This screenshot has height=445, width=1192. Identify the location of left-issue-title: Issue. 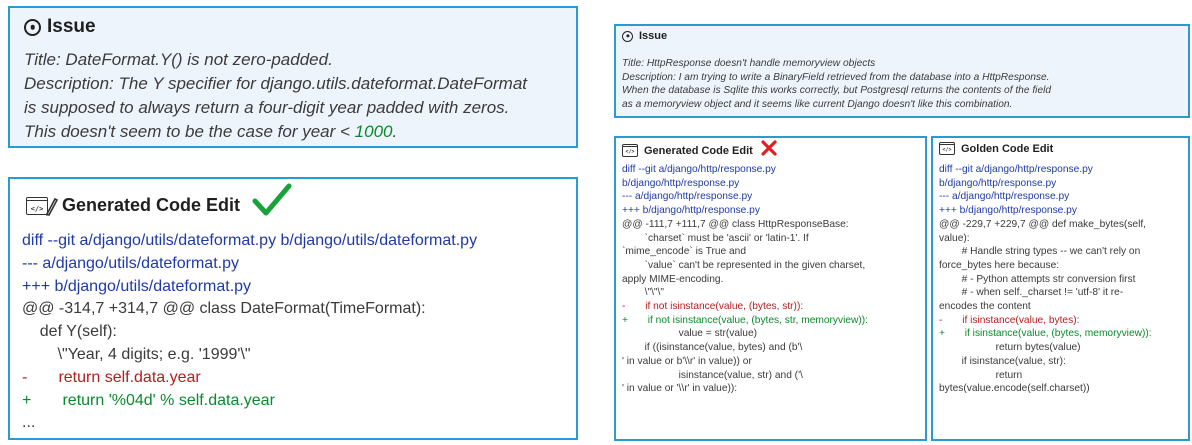
(71, 26).